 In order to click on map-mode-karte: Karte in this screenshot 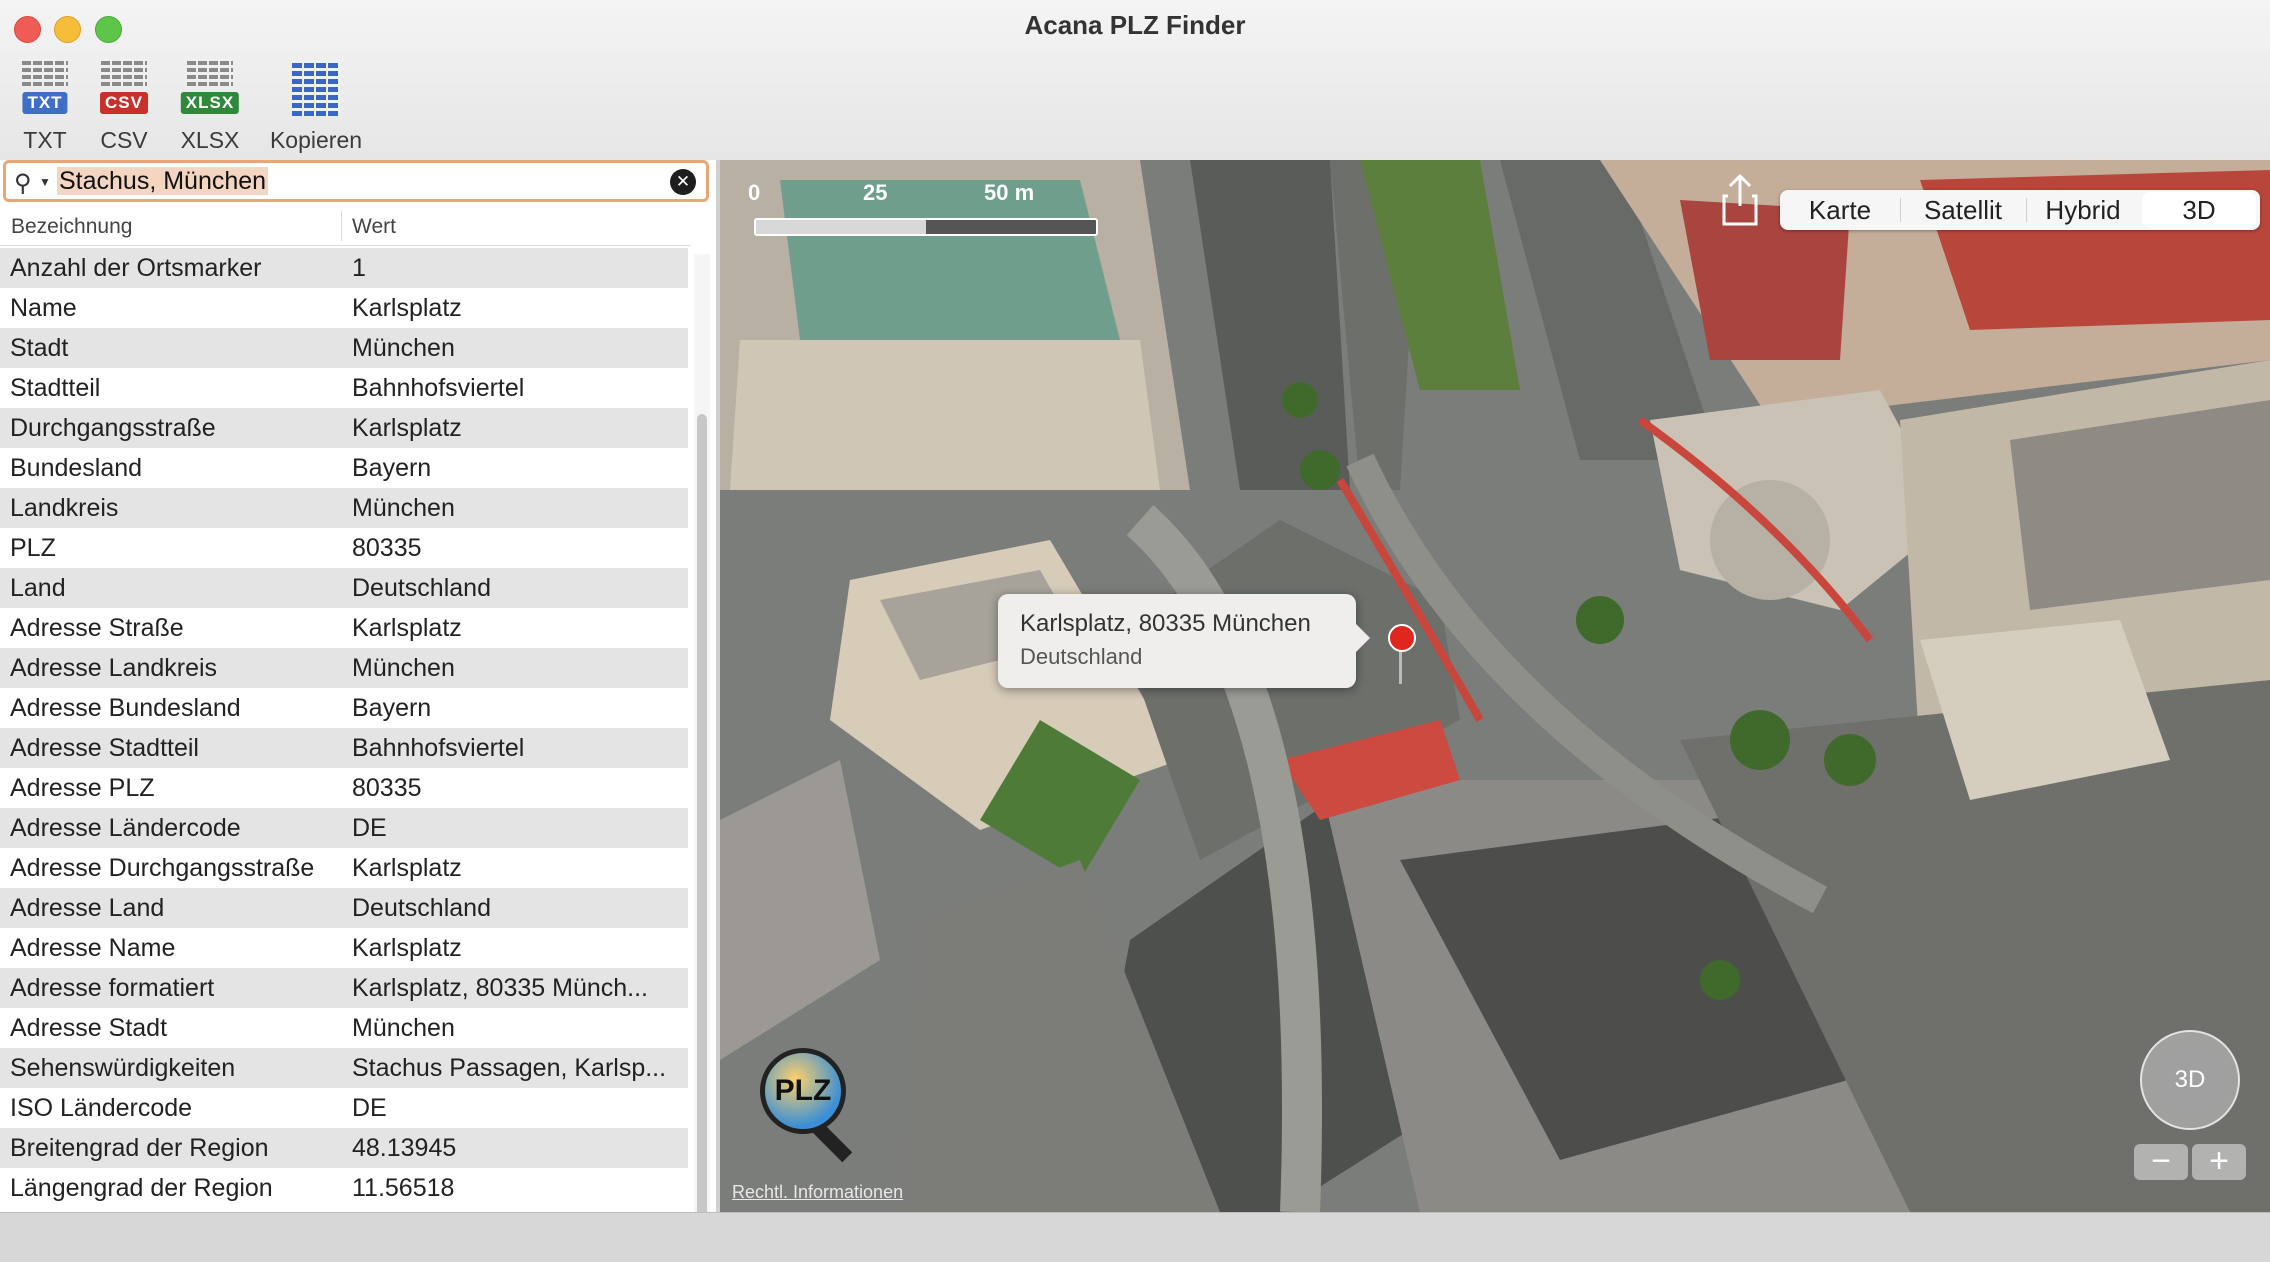, I will do `click(1840, 210)`.